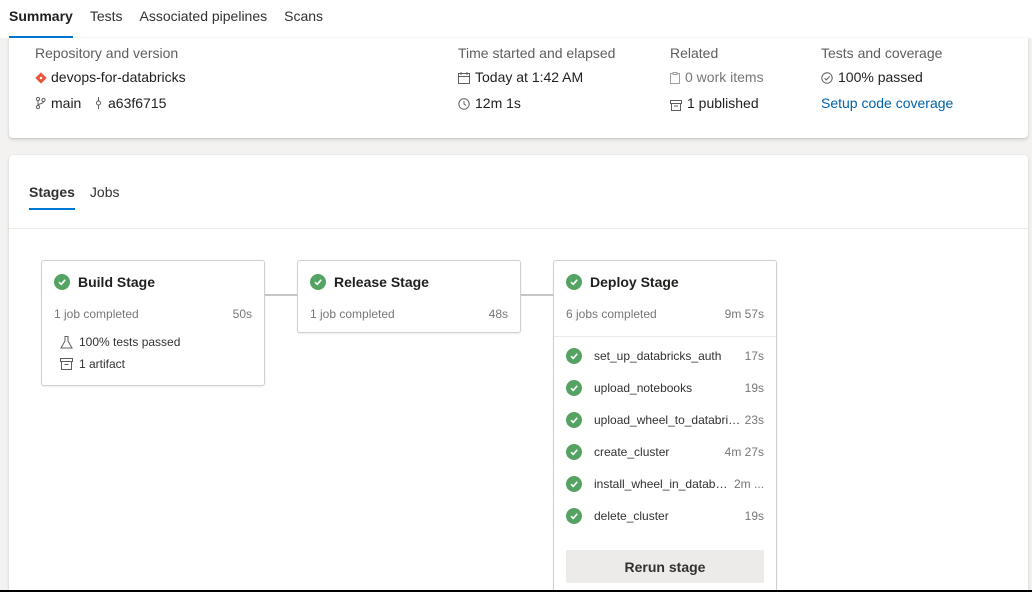 This screenshot has width=1032, height=592. I want to click on git-diamond-icon, so click(41, 77).